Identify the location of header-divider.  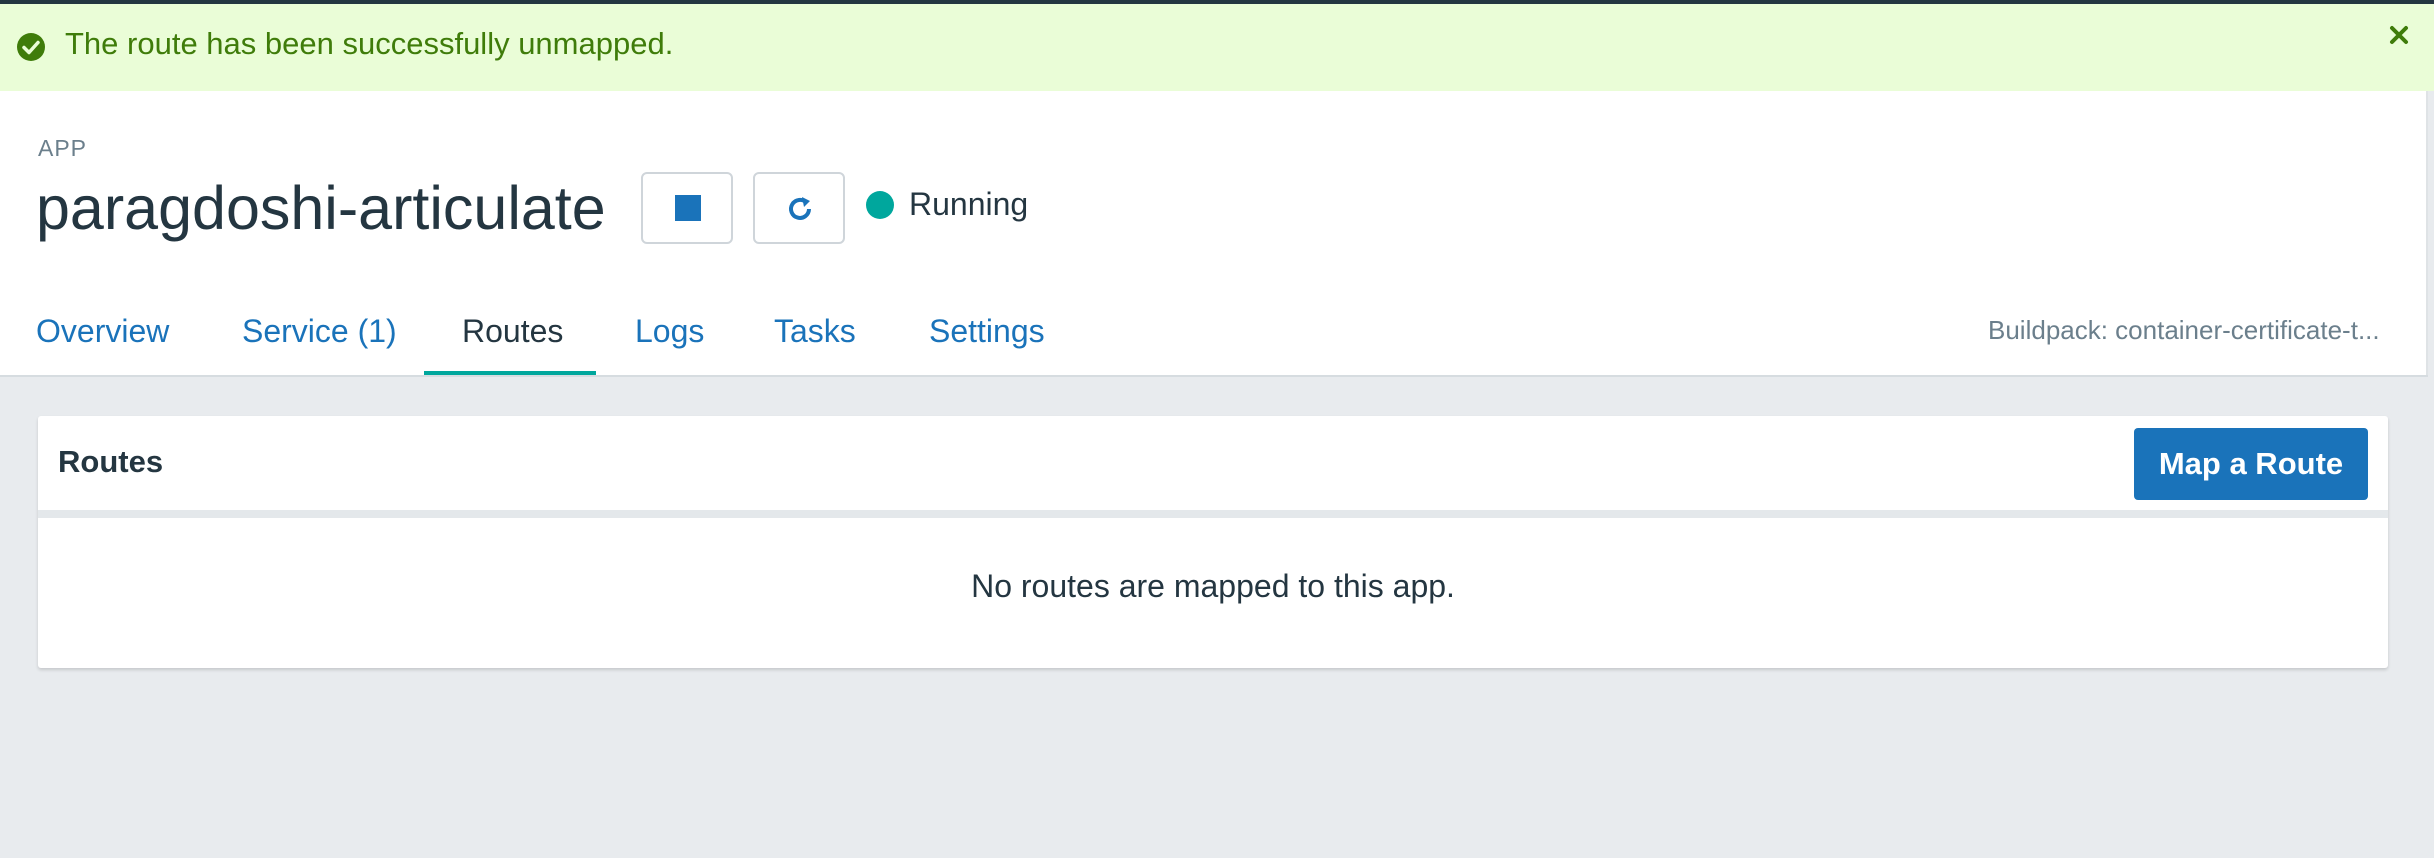
(1214, 376).